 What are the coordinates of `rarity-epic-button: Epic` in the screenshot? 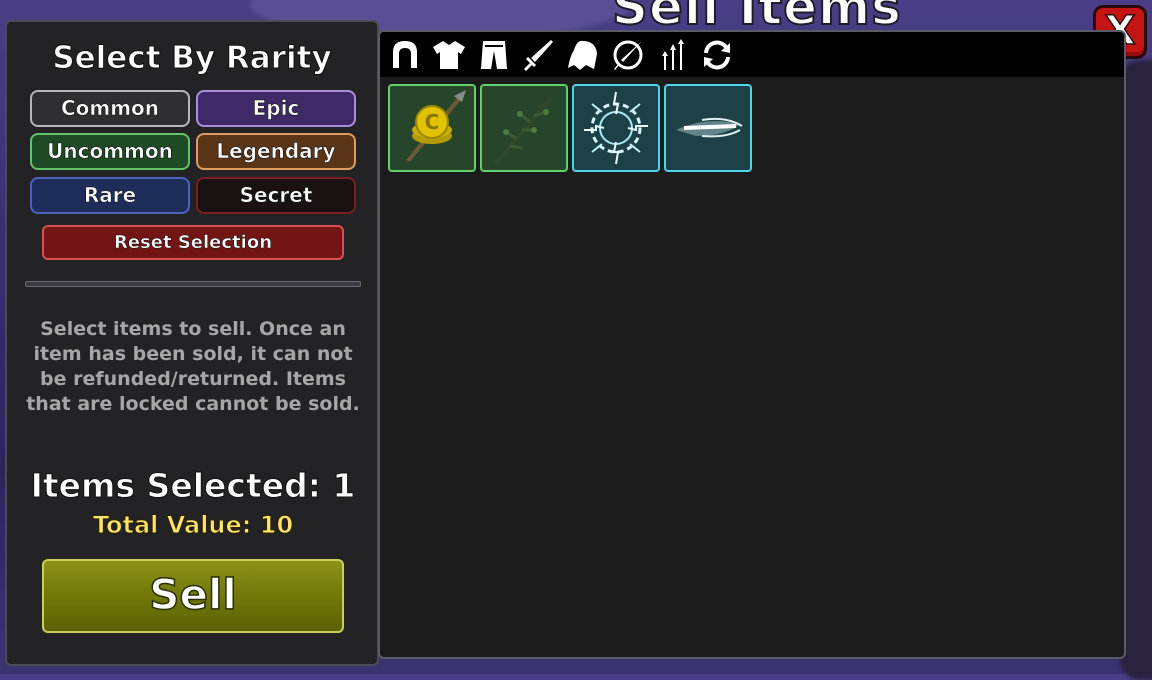 It's located at (276, 108).